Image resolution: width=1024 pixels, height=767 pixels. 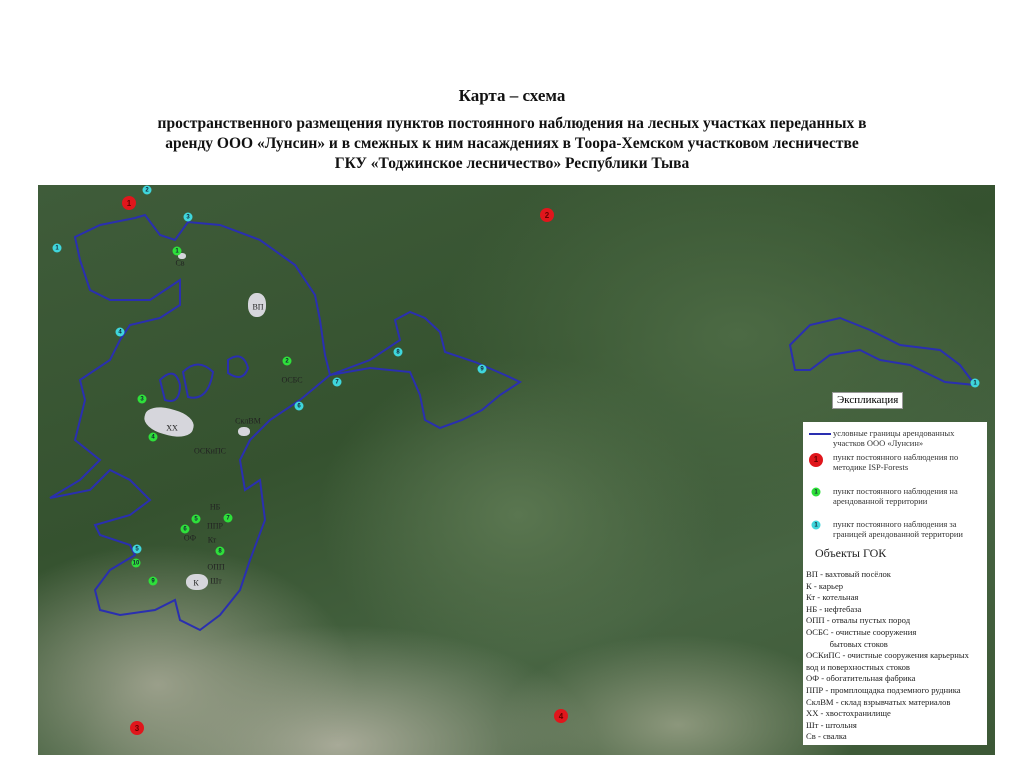 I want to click on facility-label: ОСБС, so click(x=292, y=380).